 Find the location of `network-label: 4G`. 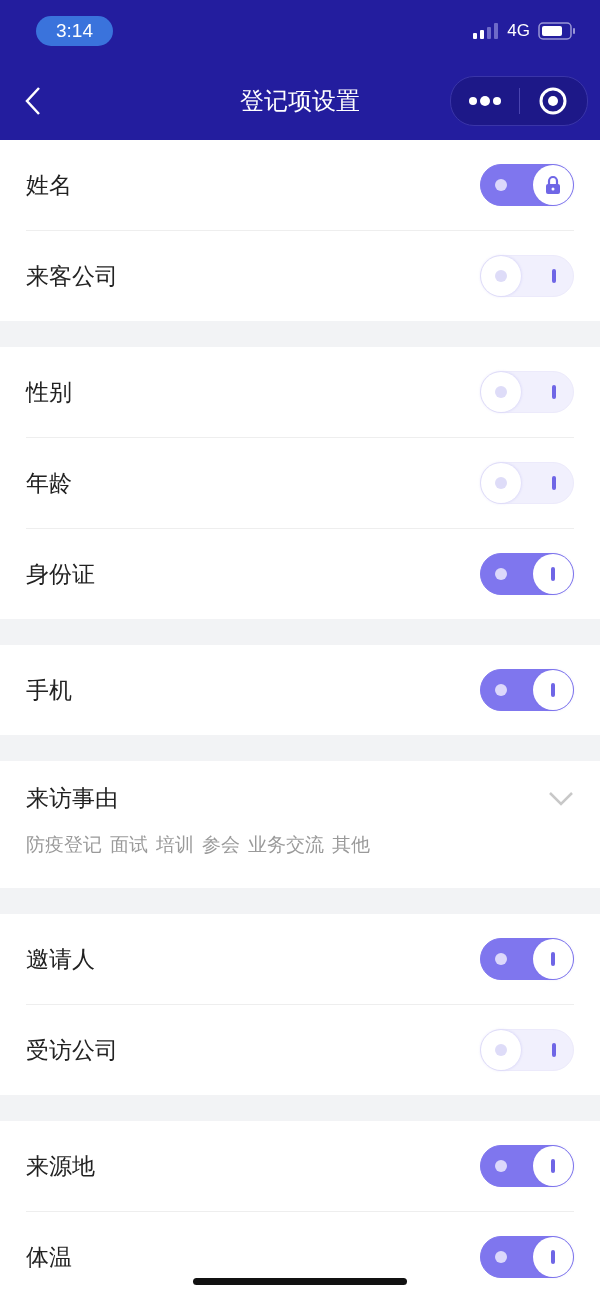

network-label: 4G is located at coordinates (518, 31).